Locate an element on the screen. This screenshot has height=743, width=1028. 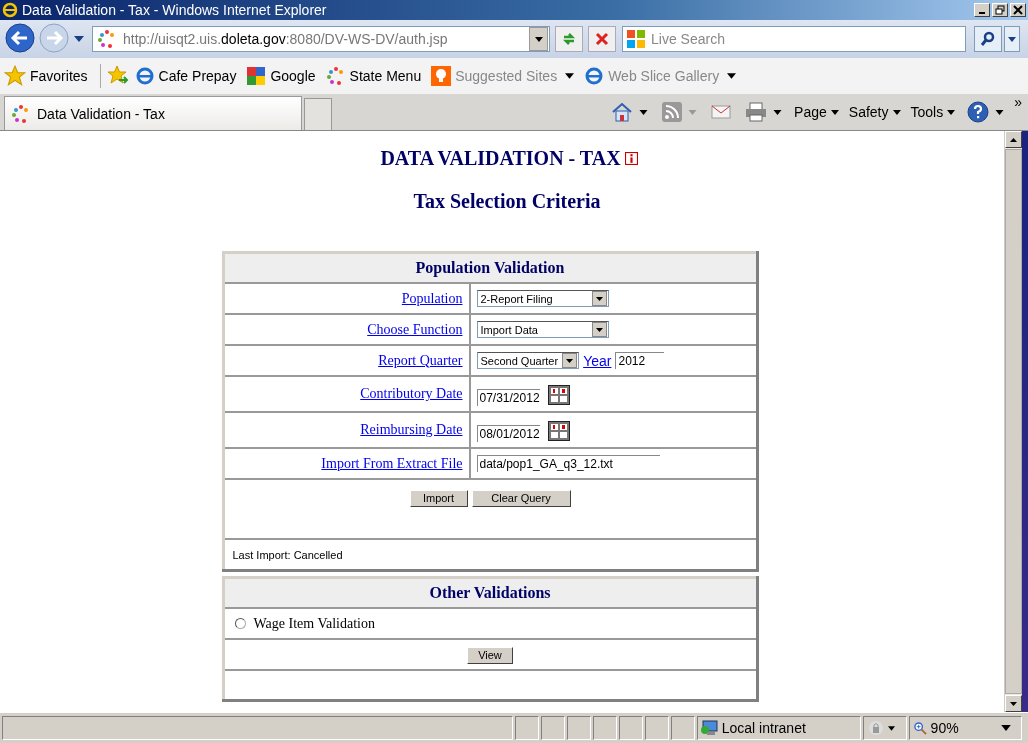
search-icon is located at coordinates (988, 39).